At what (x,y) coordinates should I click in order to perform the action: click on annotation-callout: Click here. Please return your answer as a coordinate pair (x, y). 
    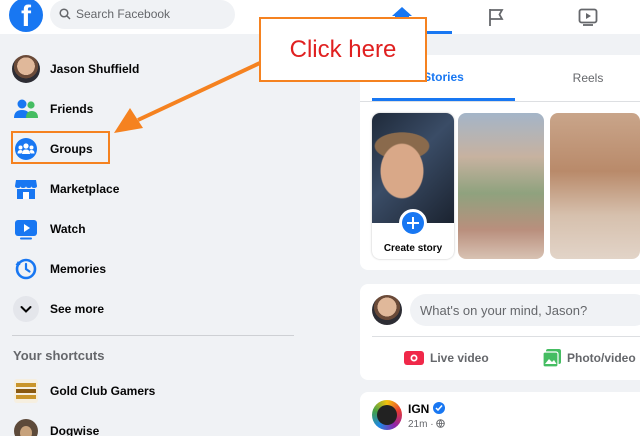
    Looking at the image, I should click on (343, 49).